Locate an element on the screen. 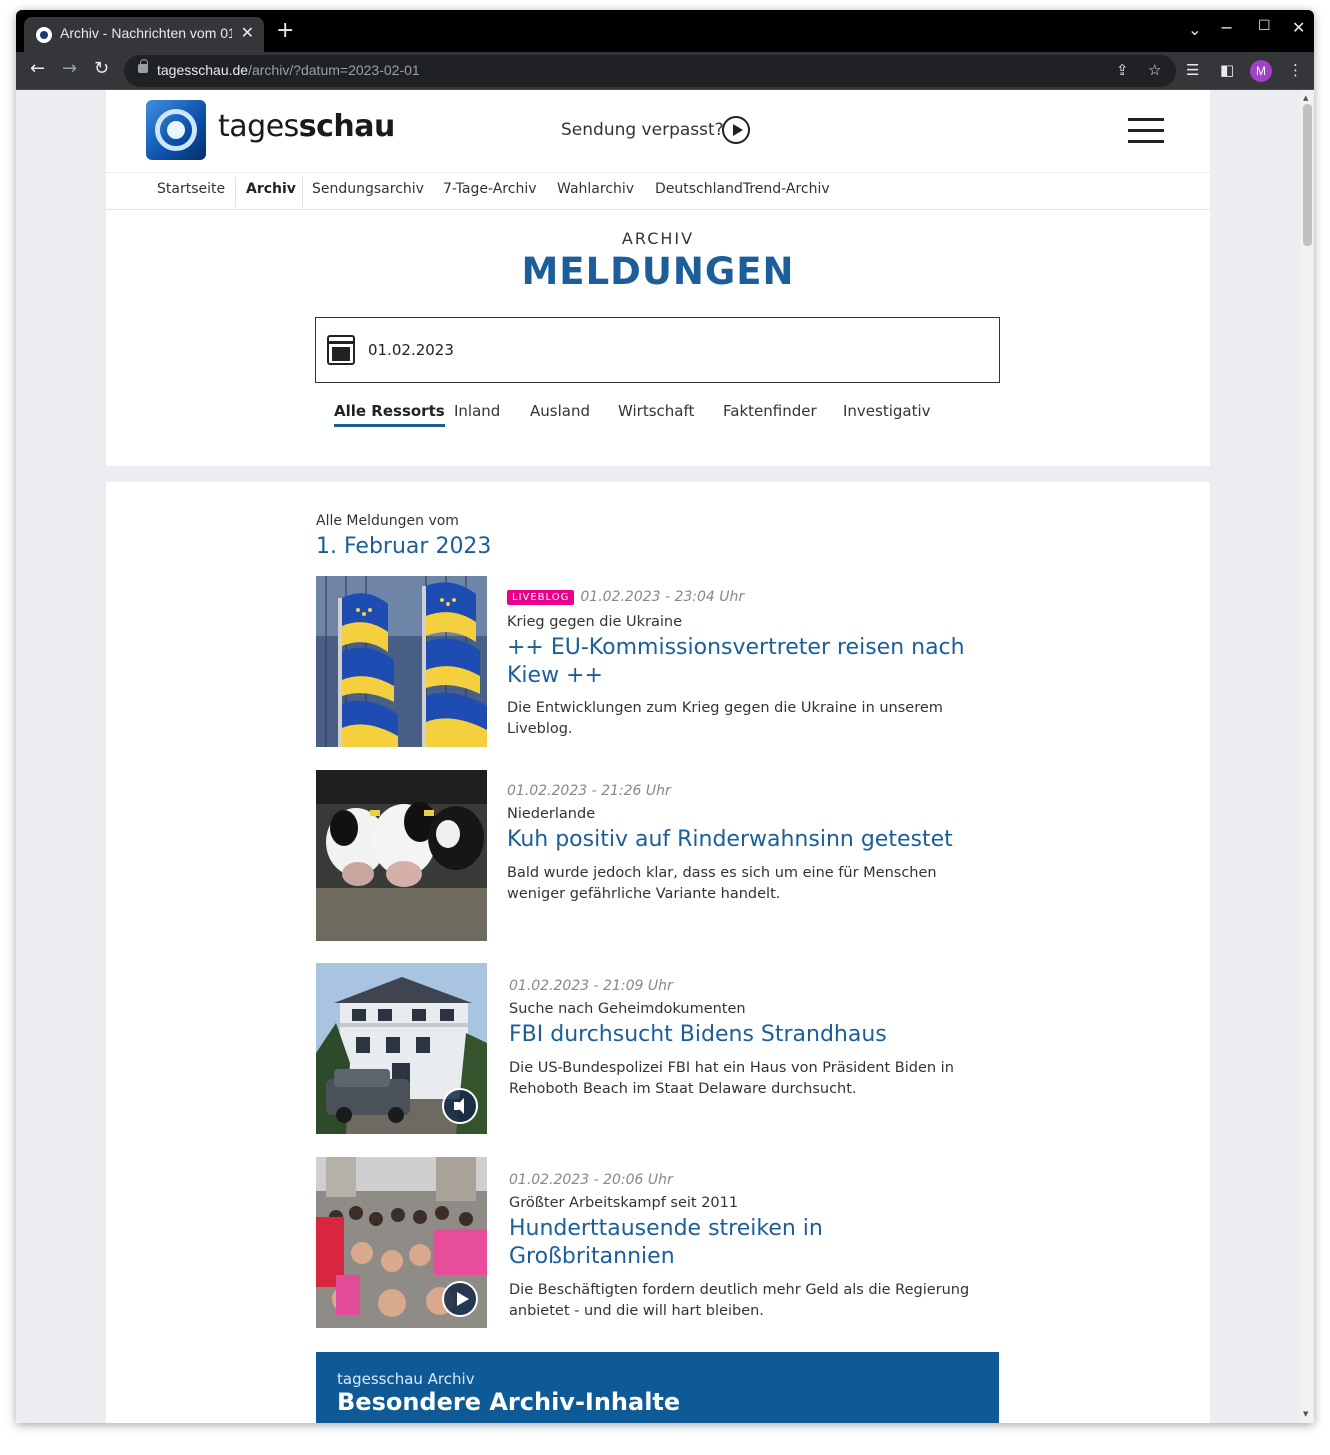 The height and width of the screenshot is (1455, 1330). brand-wordmark: tagesschau is located at coordinates (306, 126).